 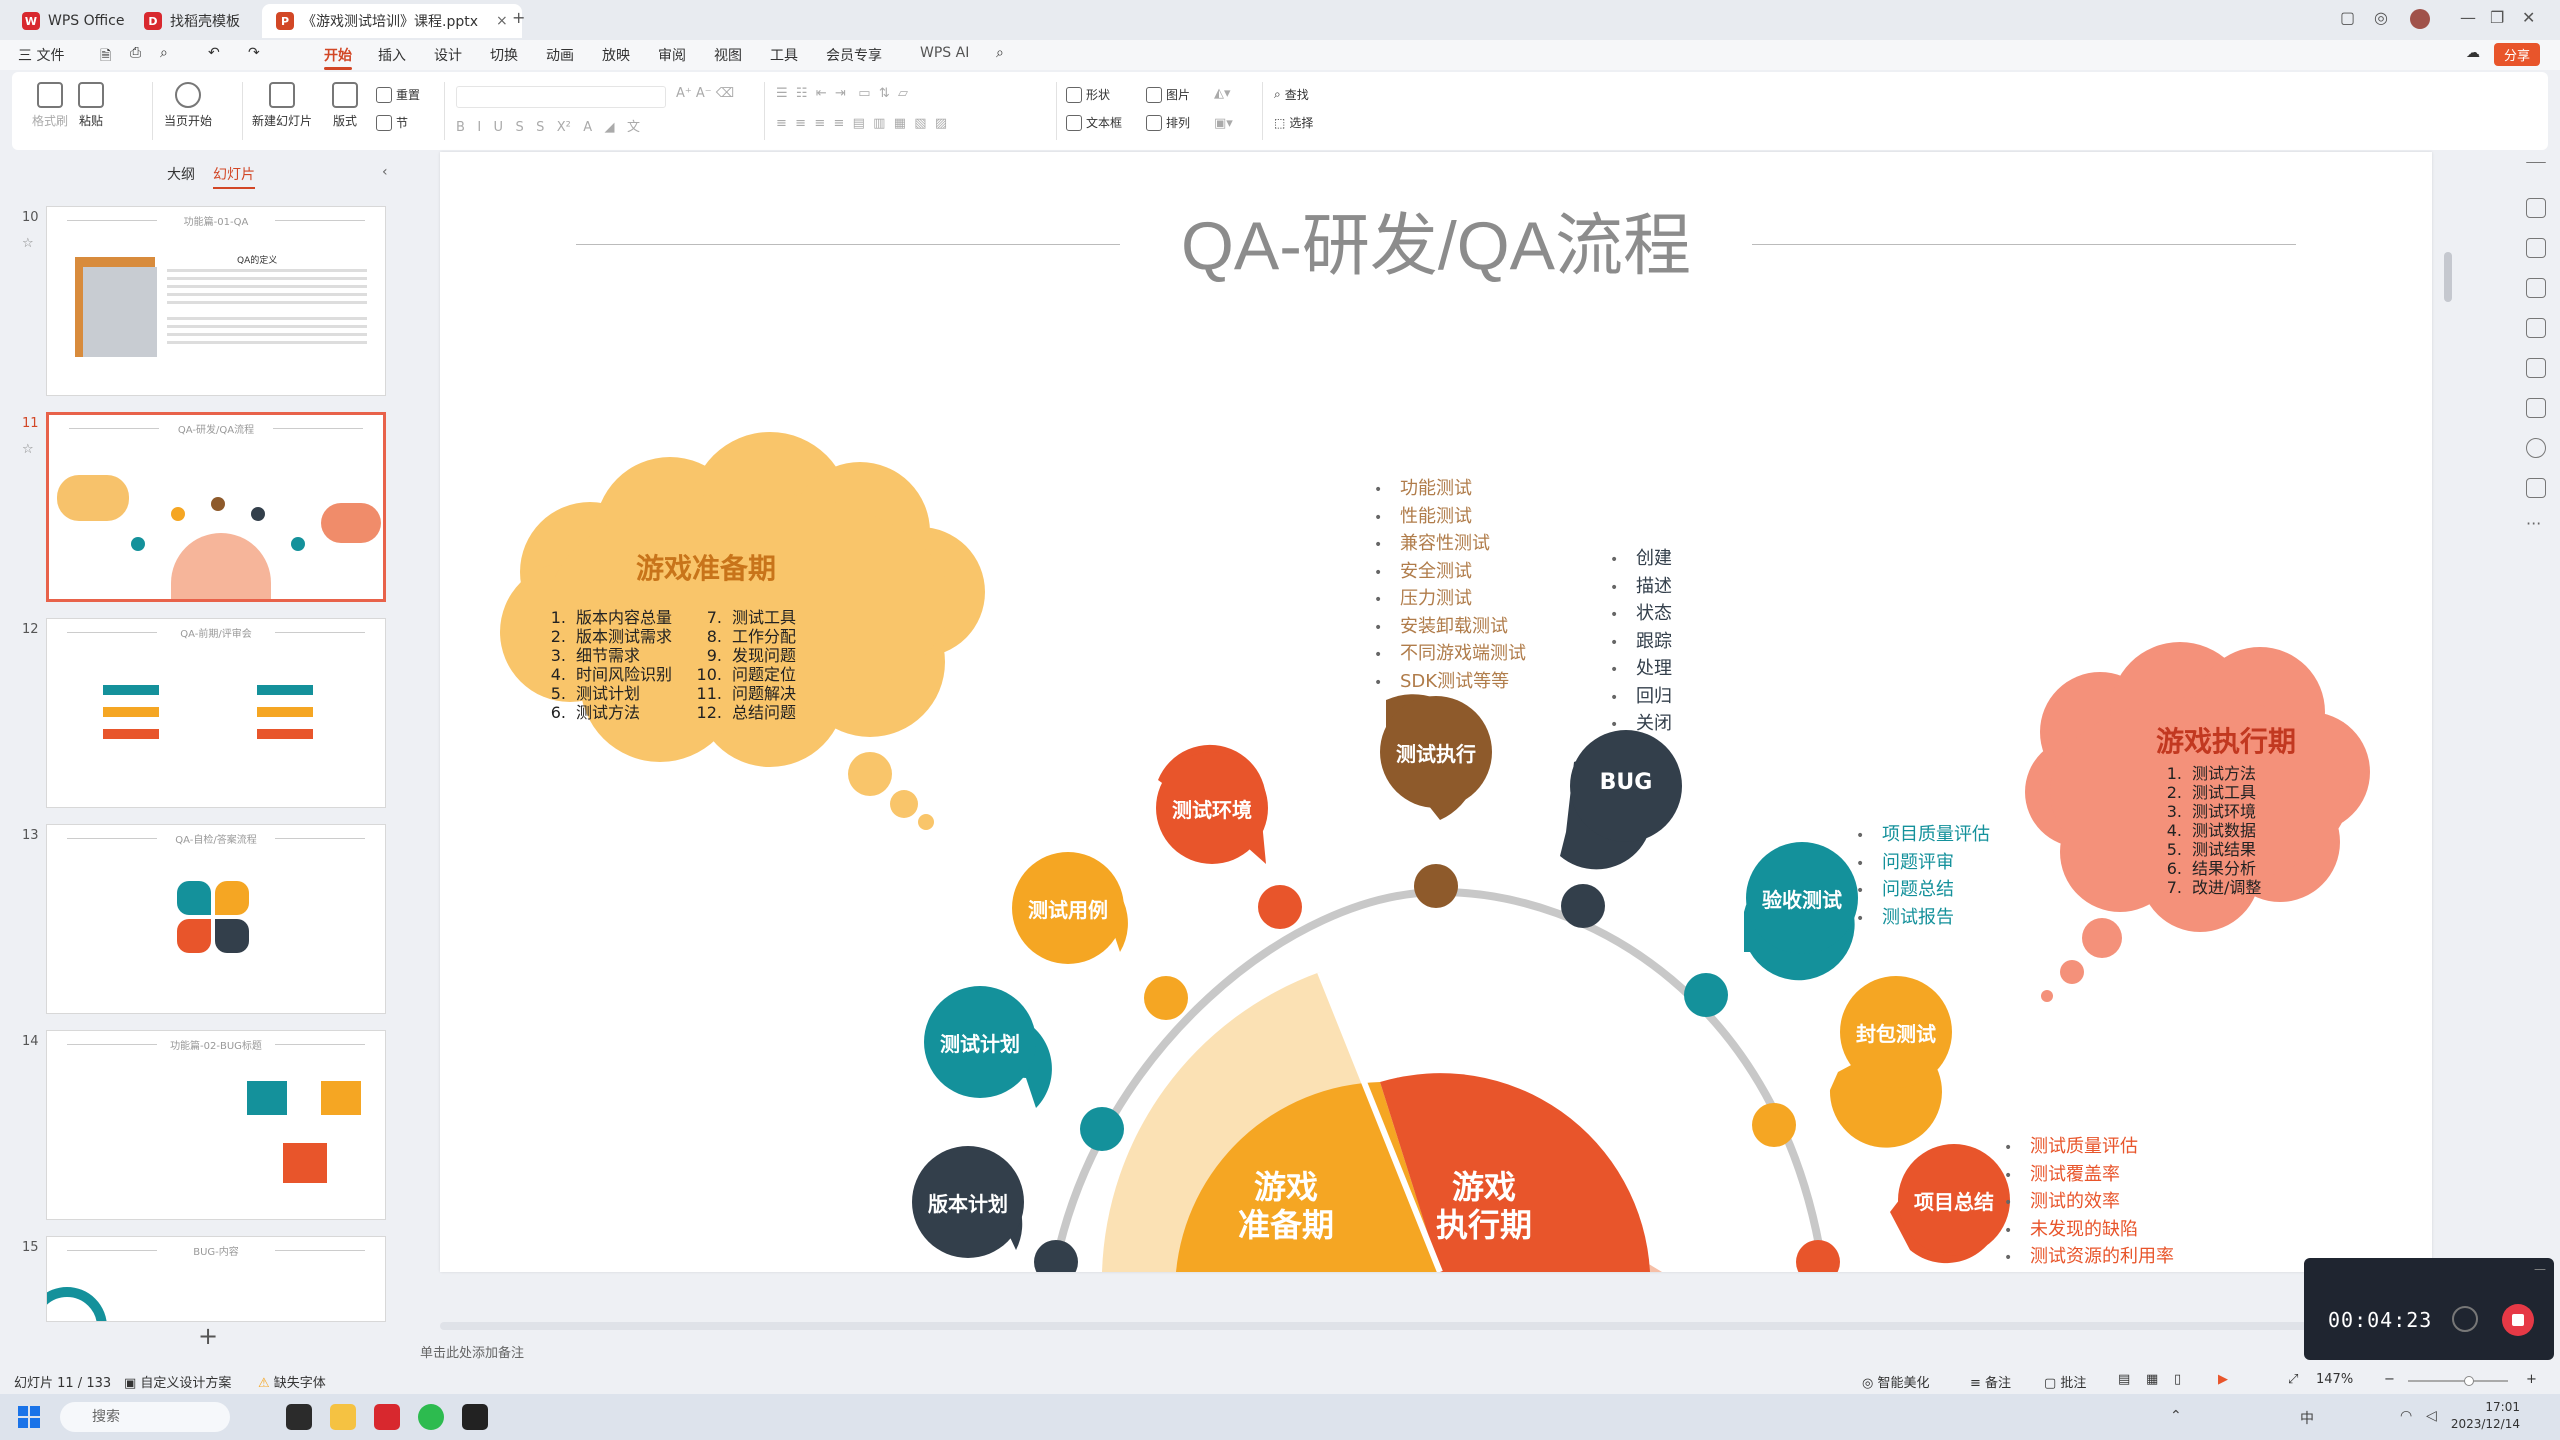 What do you see at coordinates (392, 21) in the screenshot?
I see `tab-pptx-file: P 《游戏测试培训》课程.pptx ×` at bounding box center [392, 21].